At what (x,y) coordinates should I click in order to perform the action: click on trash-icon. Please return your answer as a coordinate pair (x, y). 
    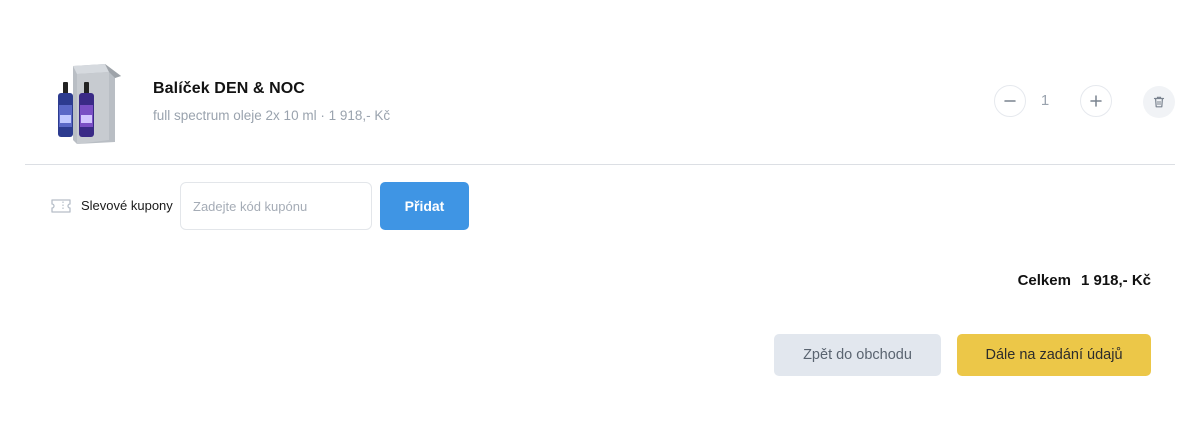
    Looking at the image, I should click on (1159, 102).